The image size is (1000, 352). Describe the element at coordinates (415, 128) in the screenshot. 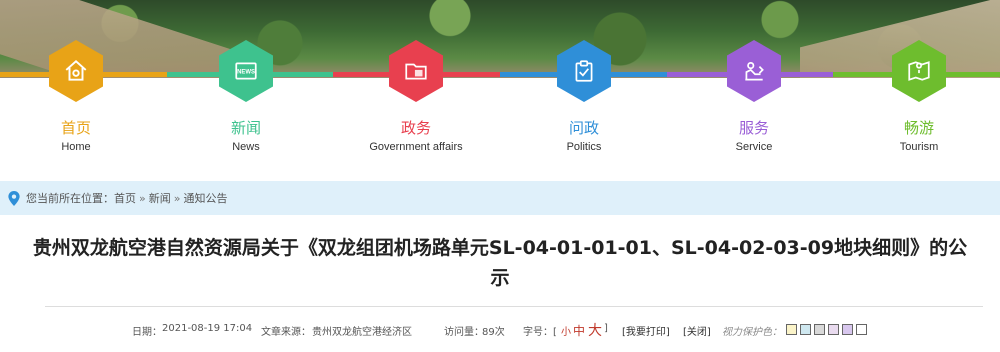

I see `nav-label-cn: 政务` at that location.